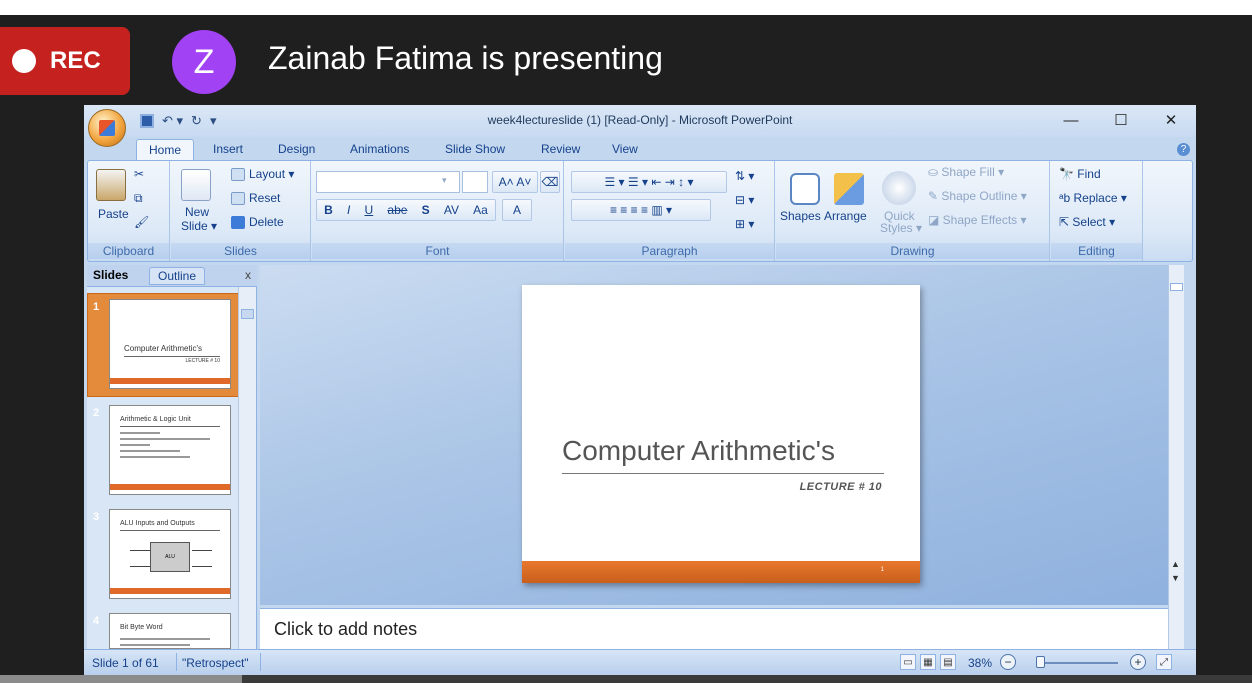  I want to click on slide-thumbnail-4: Bit Byte Word, so click(170, 631).